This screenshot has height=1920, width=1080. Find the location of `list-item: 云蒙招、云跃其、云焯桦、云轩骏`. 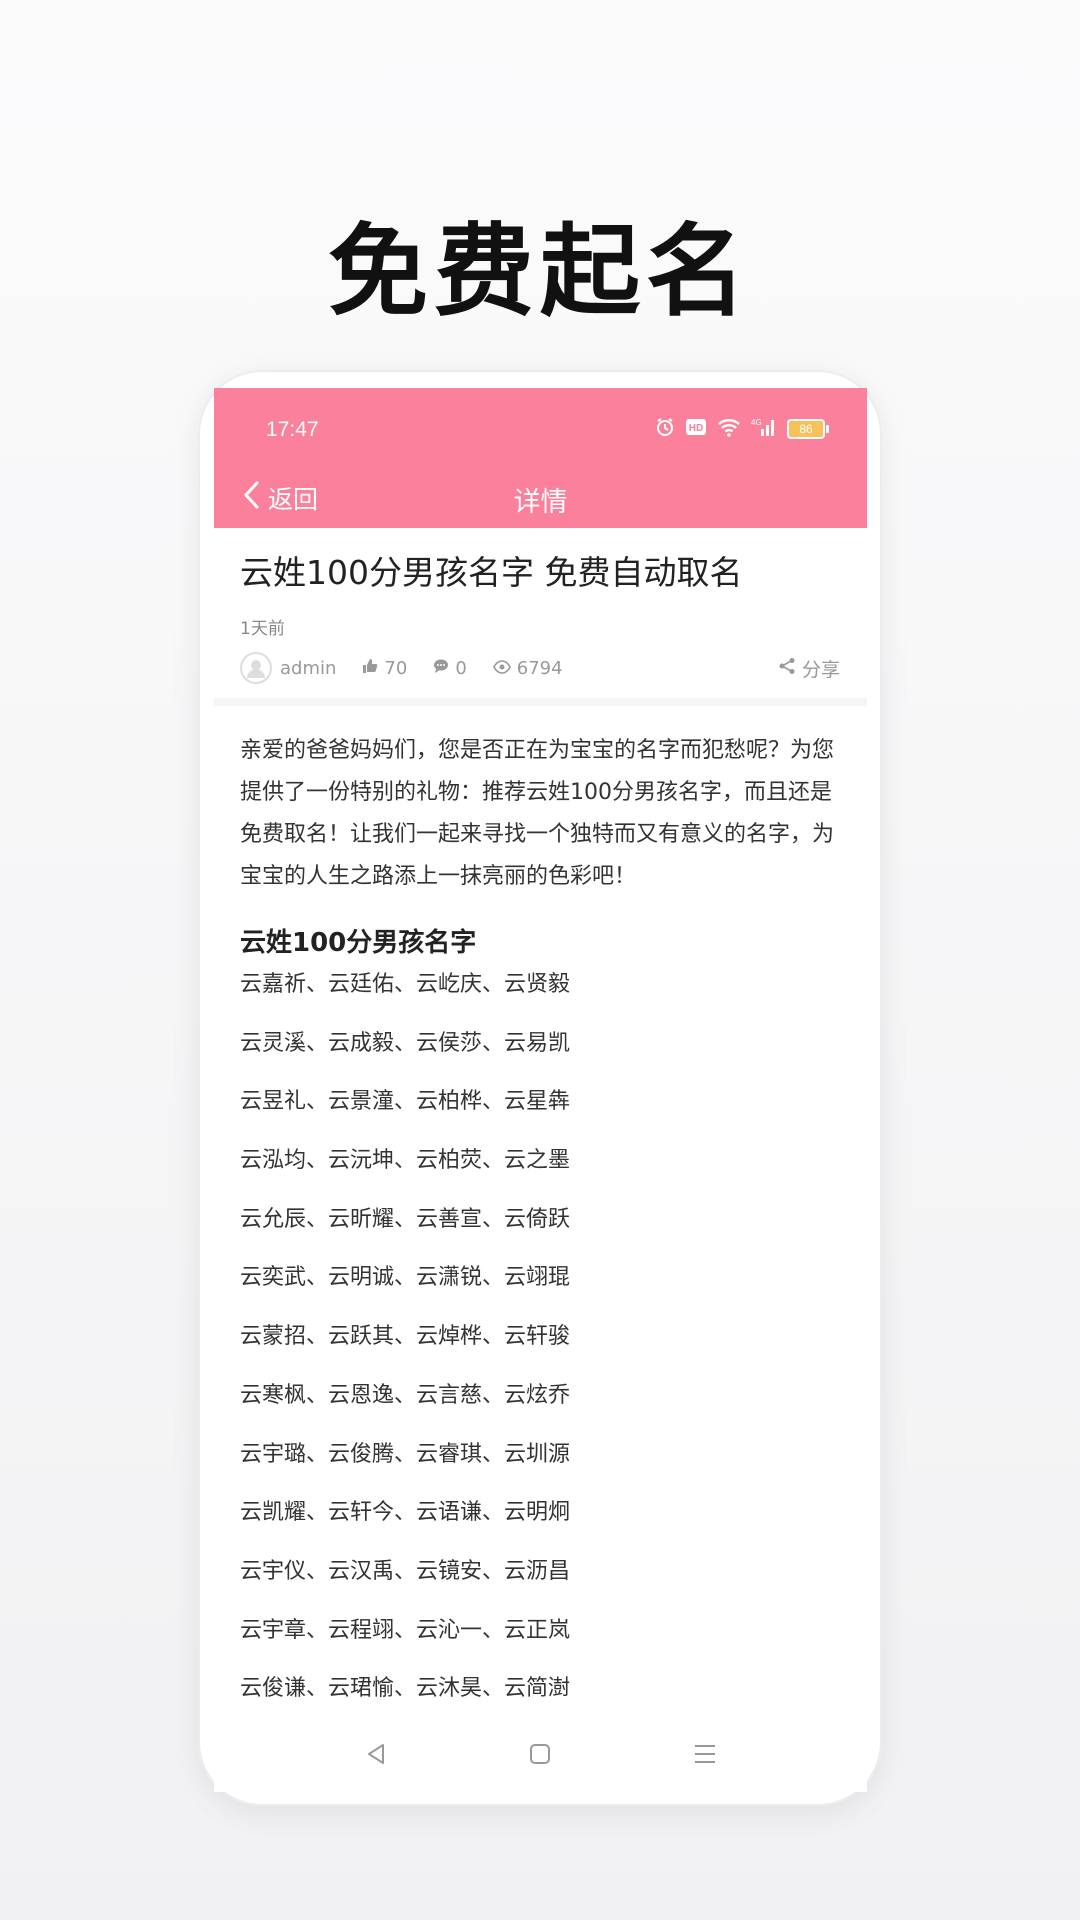

list-item: 云蒙招、云跃其、云焯桦、云轩骏 is located at coordinates (405, 1337).